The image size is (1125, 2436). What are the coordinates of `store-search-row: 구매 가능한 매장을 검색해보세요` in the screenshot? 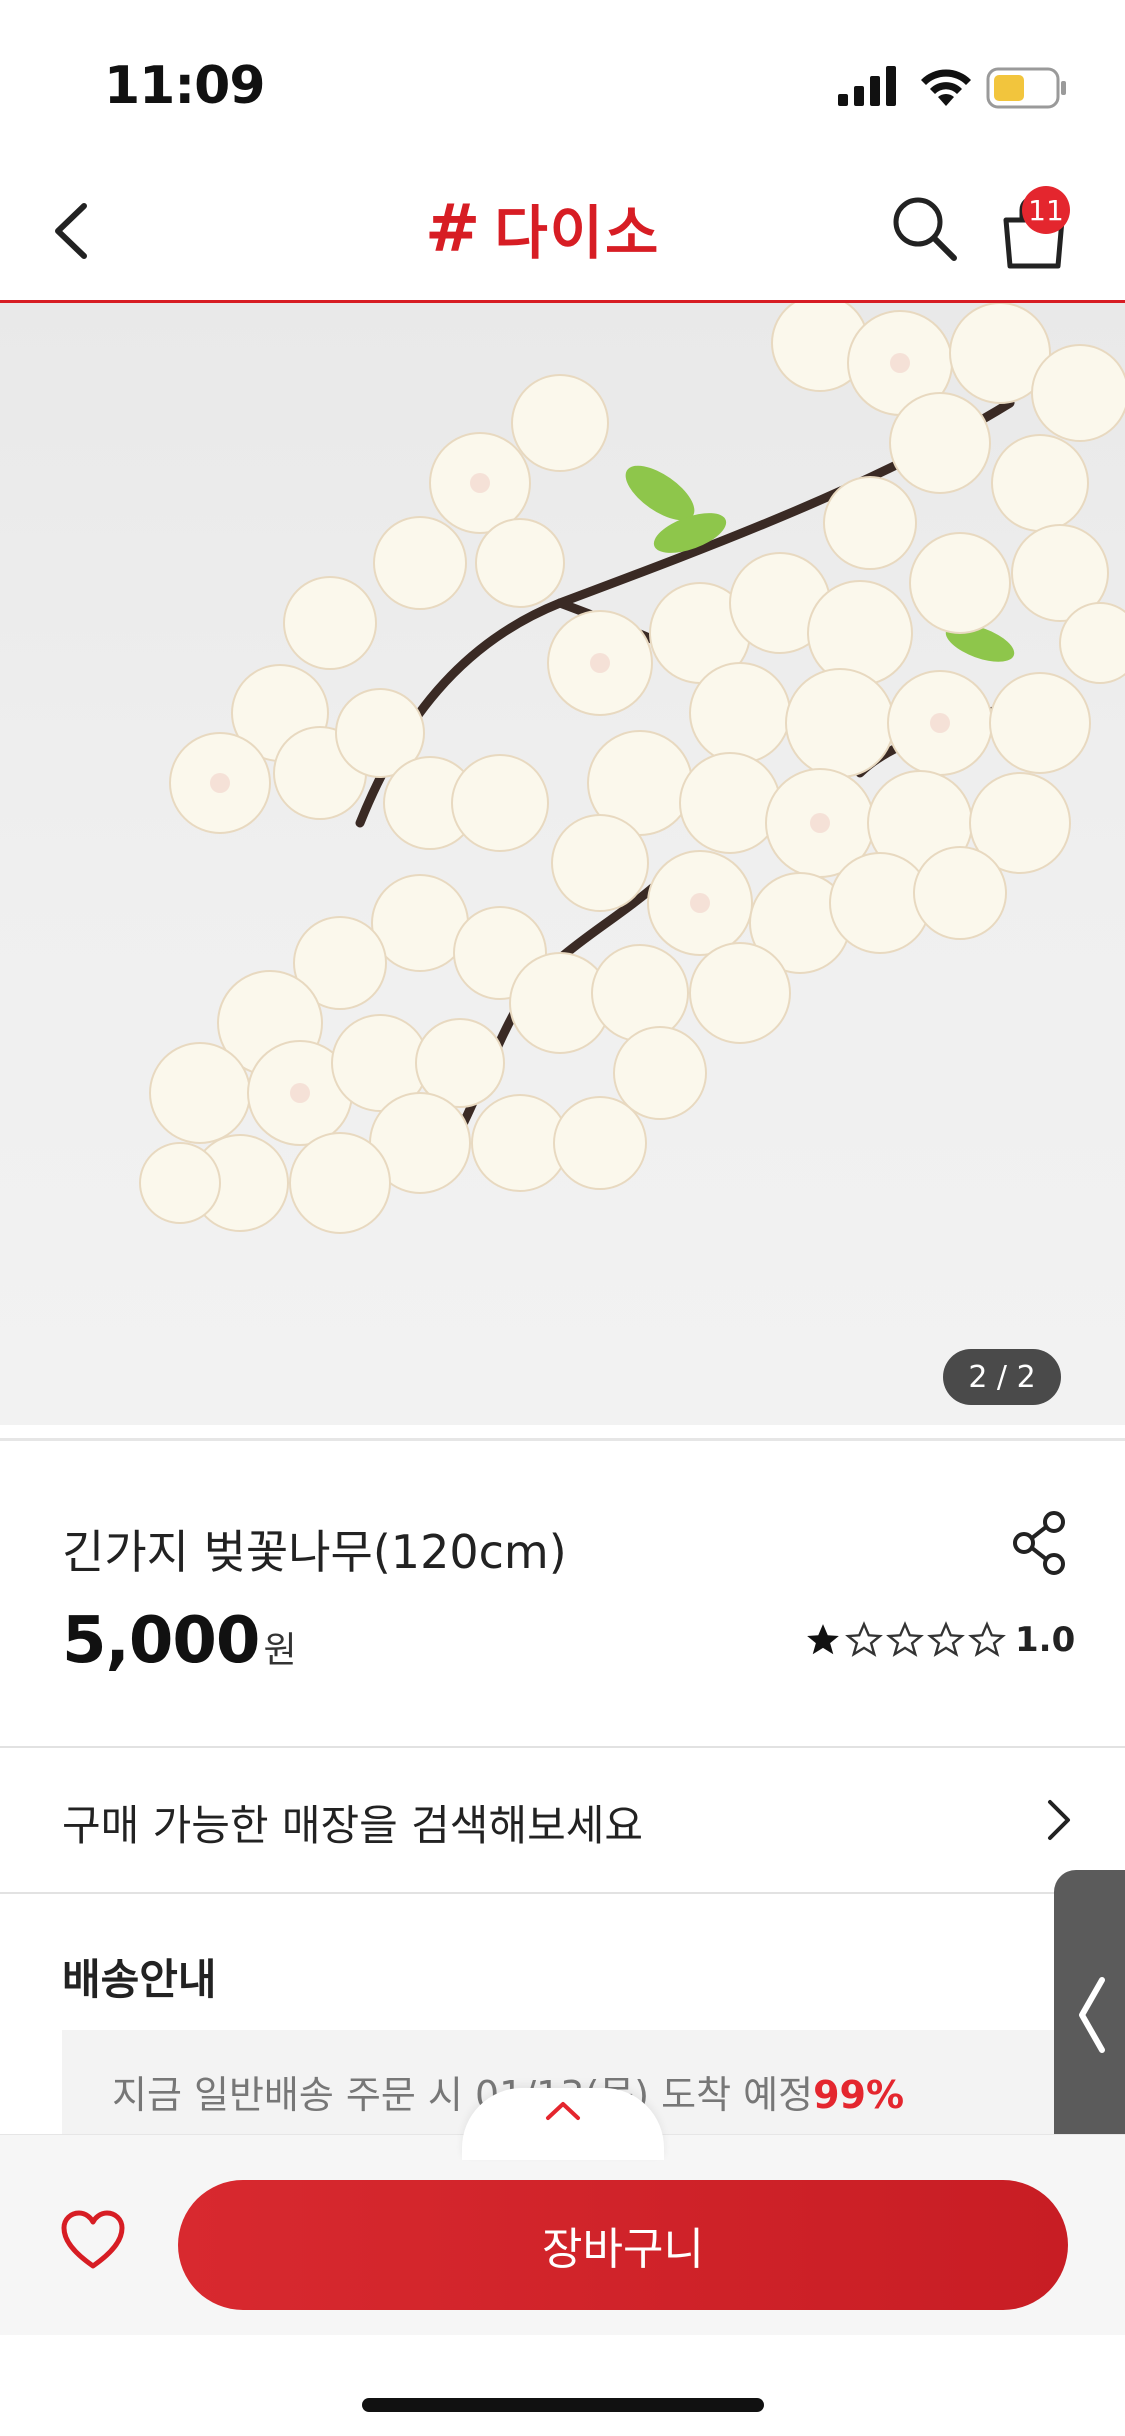 It's located at (562, 1820).